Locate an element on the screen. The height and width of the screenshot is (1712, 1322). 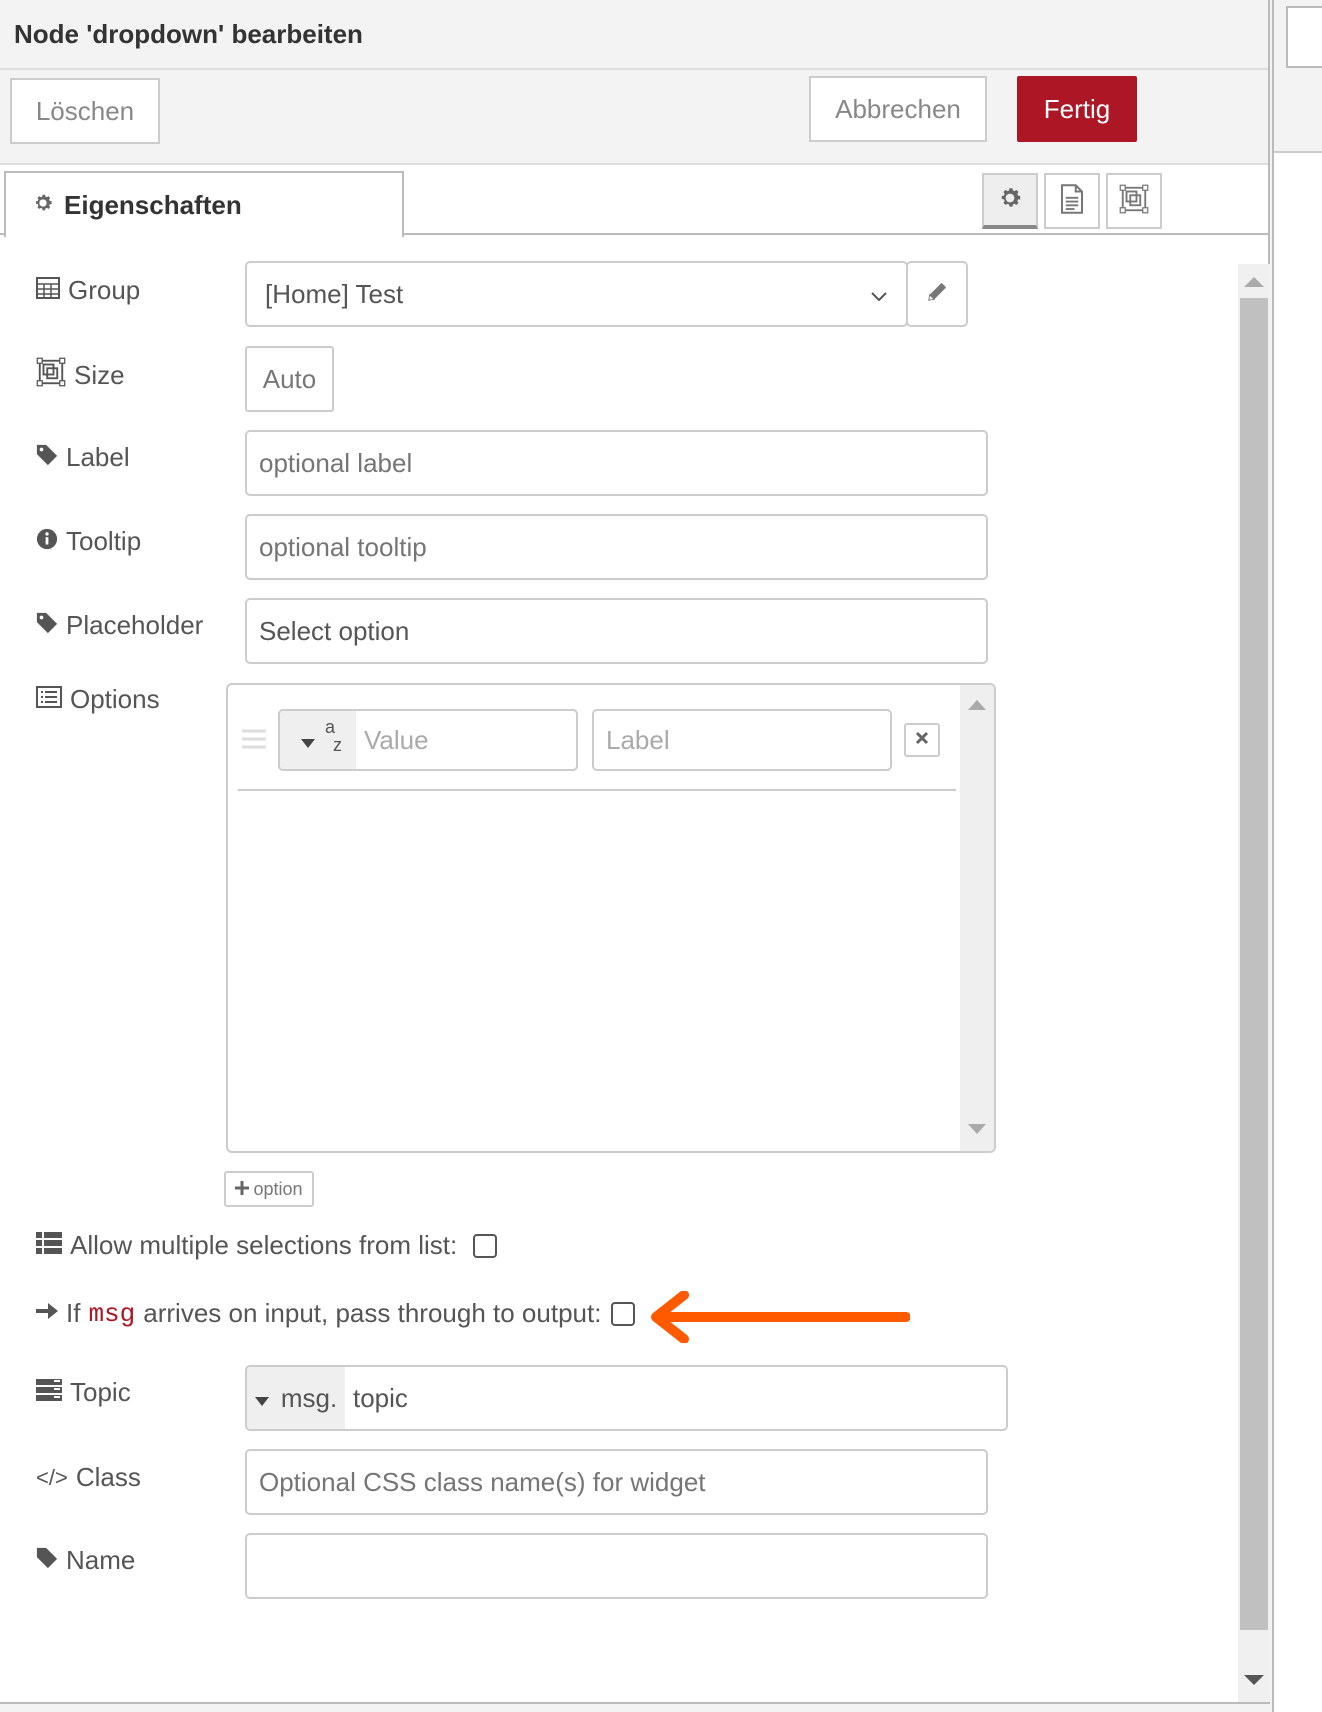
option-type-select: az is located at coordinates (318, 740).